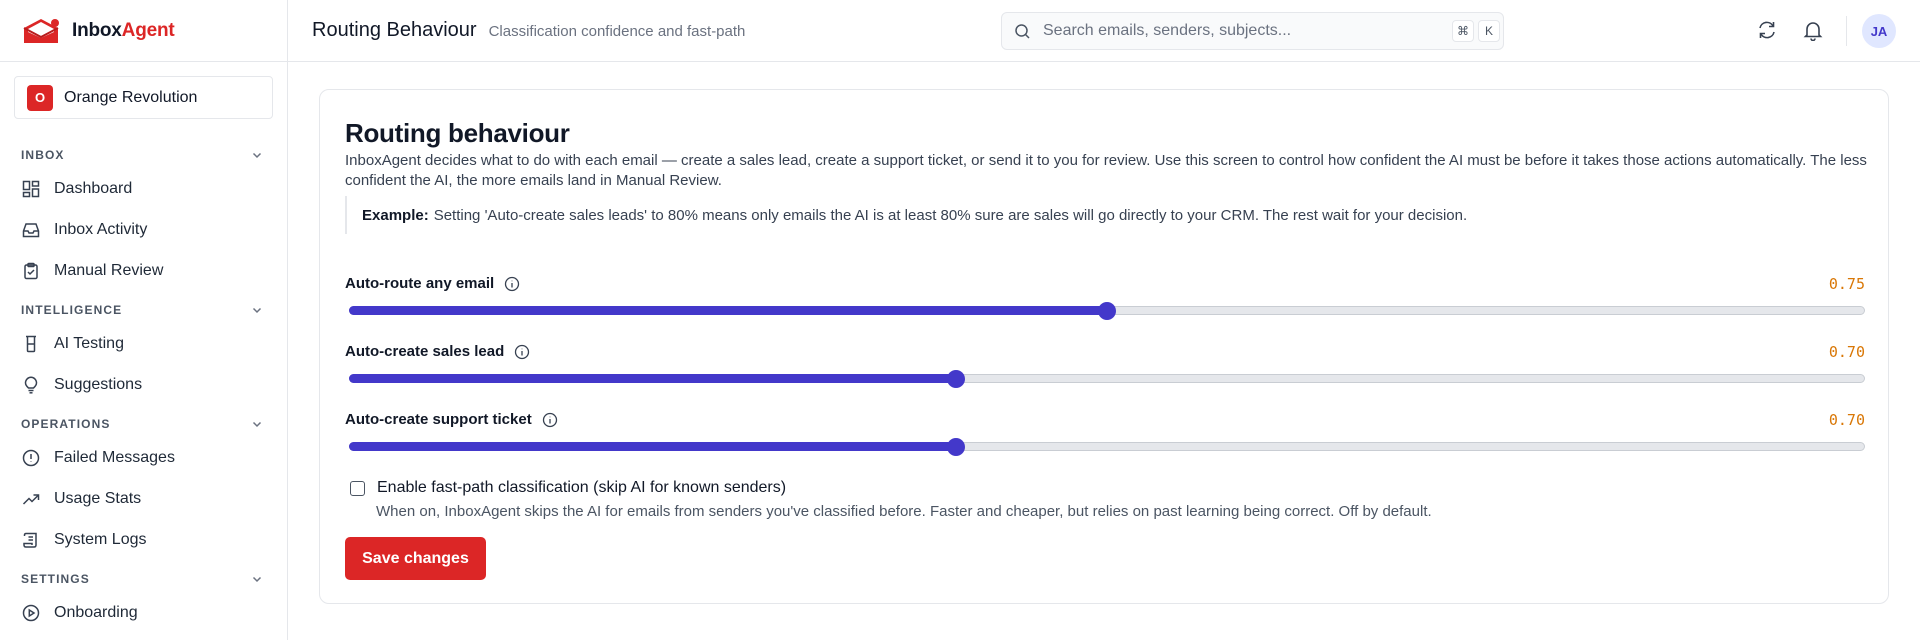 This screenshot has width=1920, height=640. Describe the element at coordinates (143, 155) in the screenshot. I see `section-inbox: INBOX` at that location.